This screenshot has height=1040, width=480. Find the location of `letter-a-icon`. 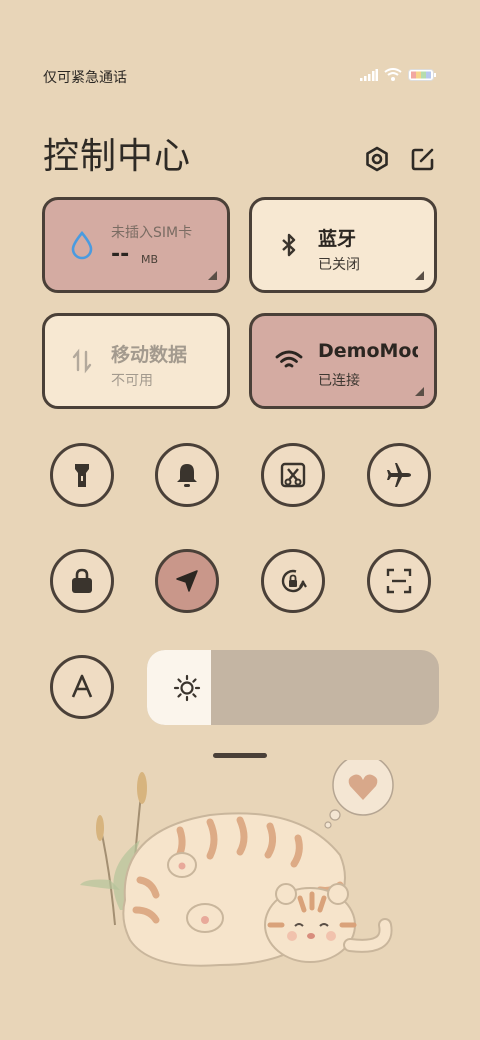

letter-a-icon is located at coordinates (82, 686).